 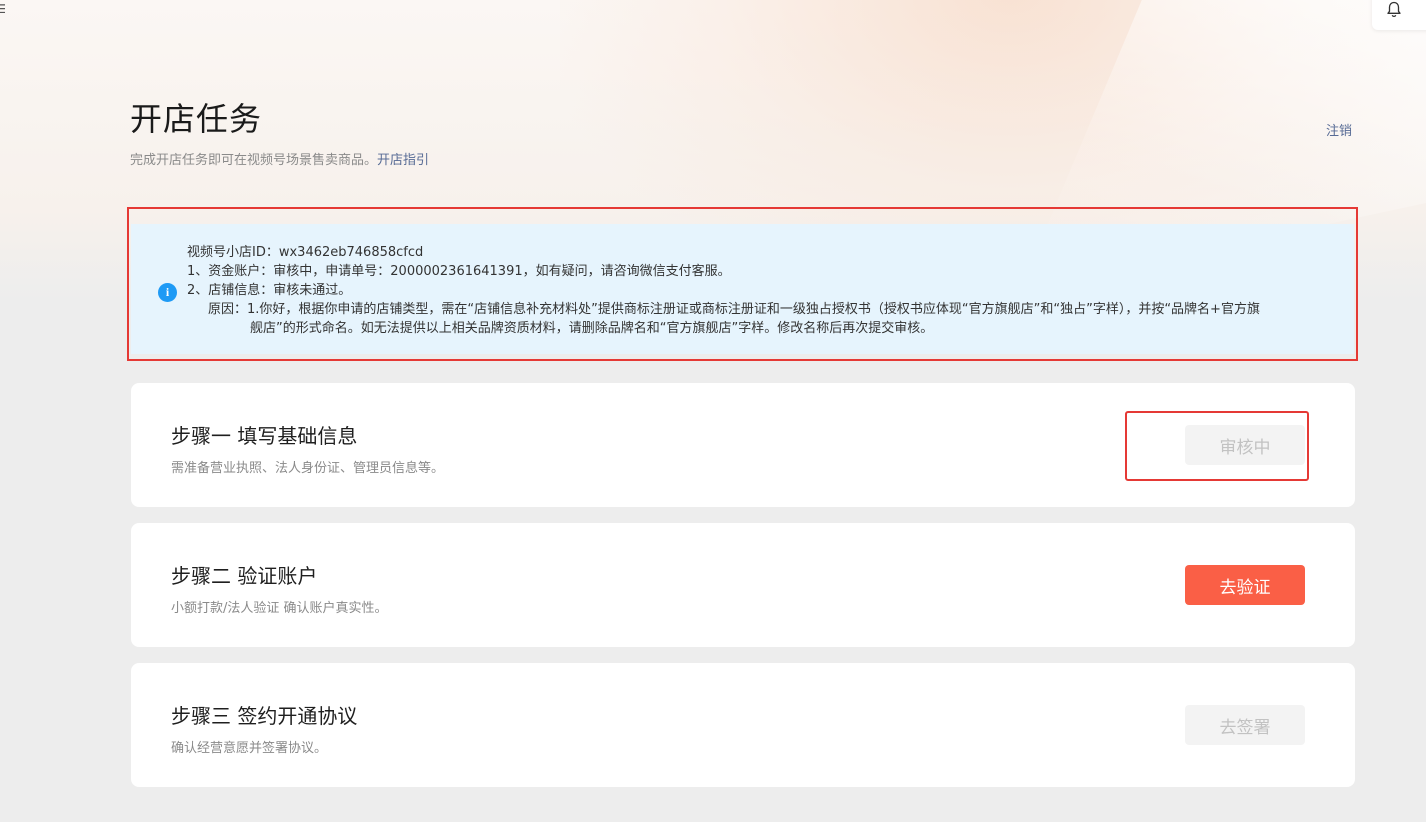 What do you see at coordinates (308, 468) in the screenshot?
I see `step-description: 需准备营业执照、法人身份证、管理员信息等。` at bounding box center [308, 468].